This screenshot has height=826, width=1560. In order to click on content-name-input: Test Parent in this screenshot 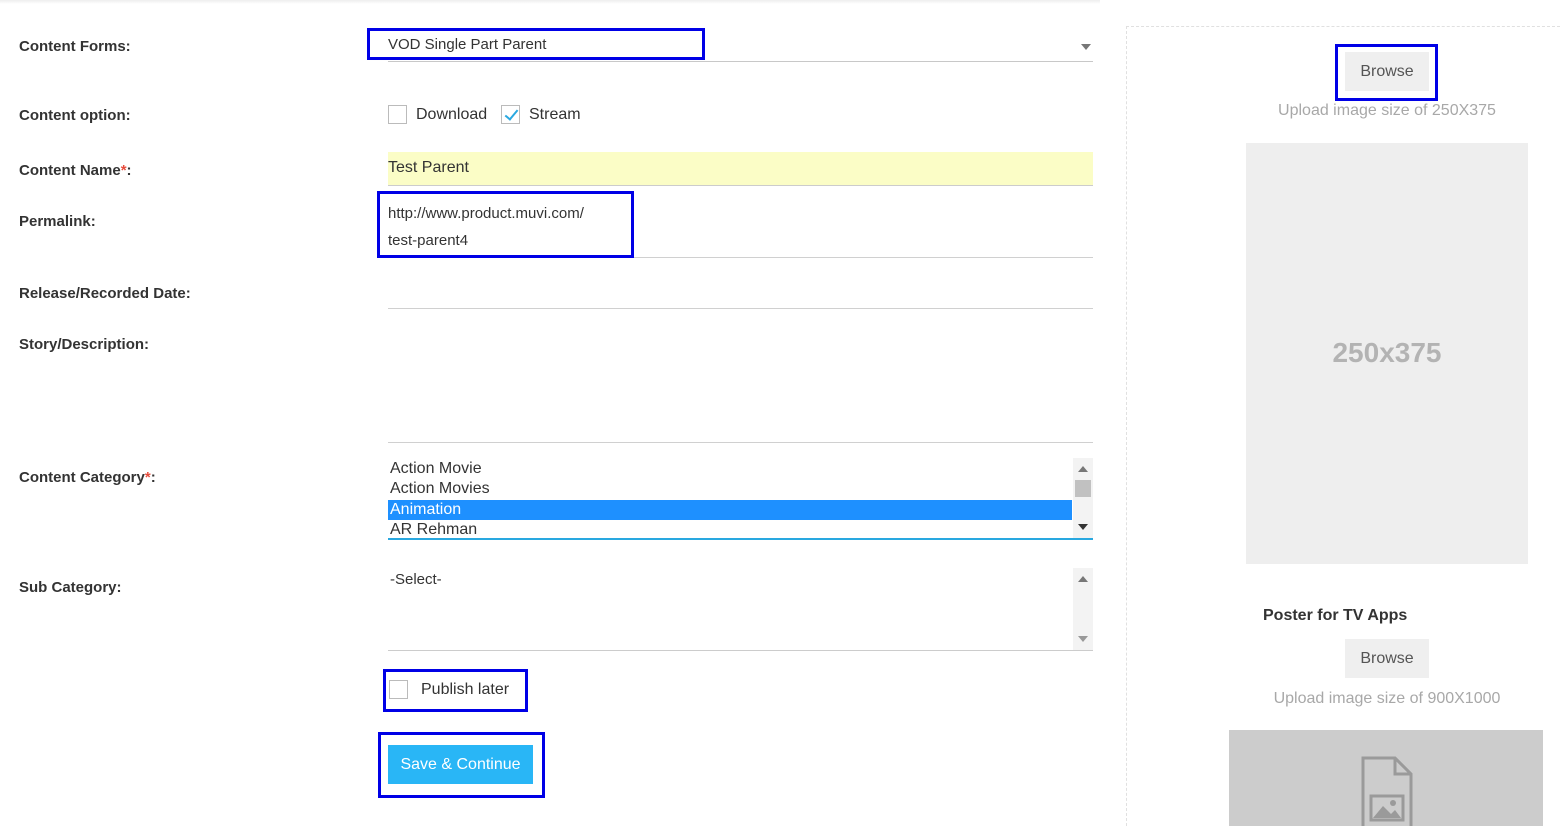, I will do `click(740, 169)`.